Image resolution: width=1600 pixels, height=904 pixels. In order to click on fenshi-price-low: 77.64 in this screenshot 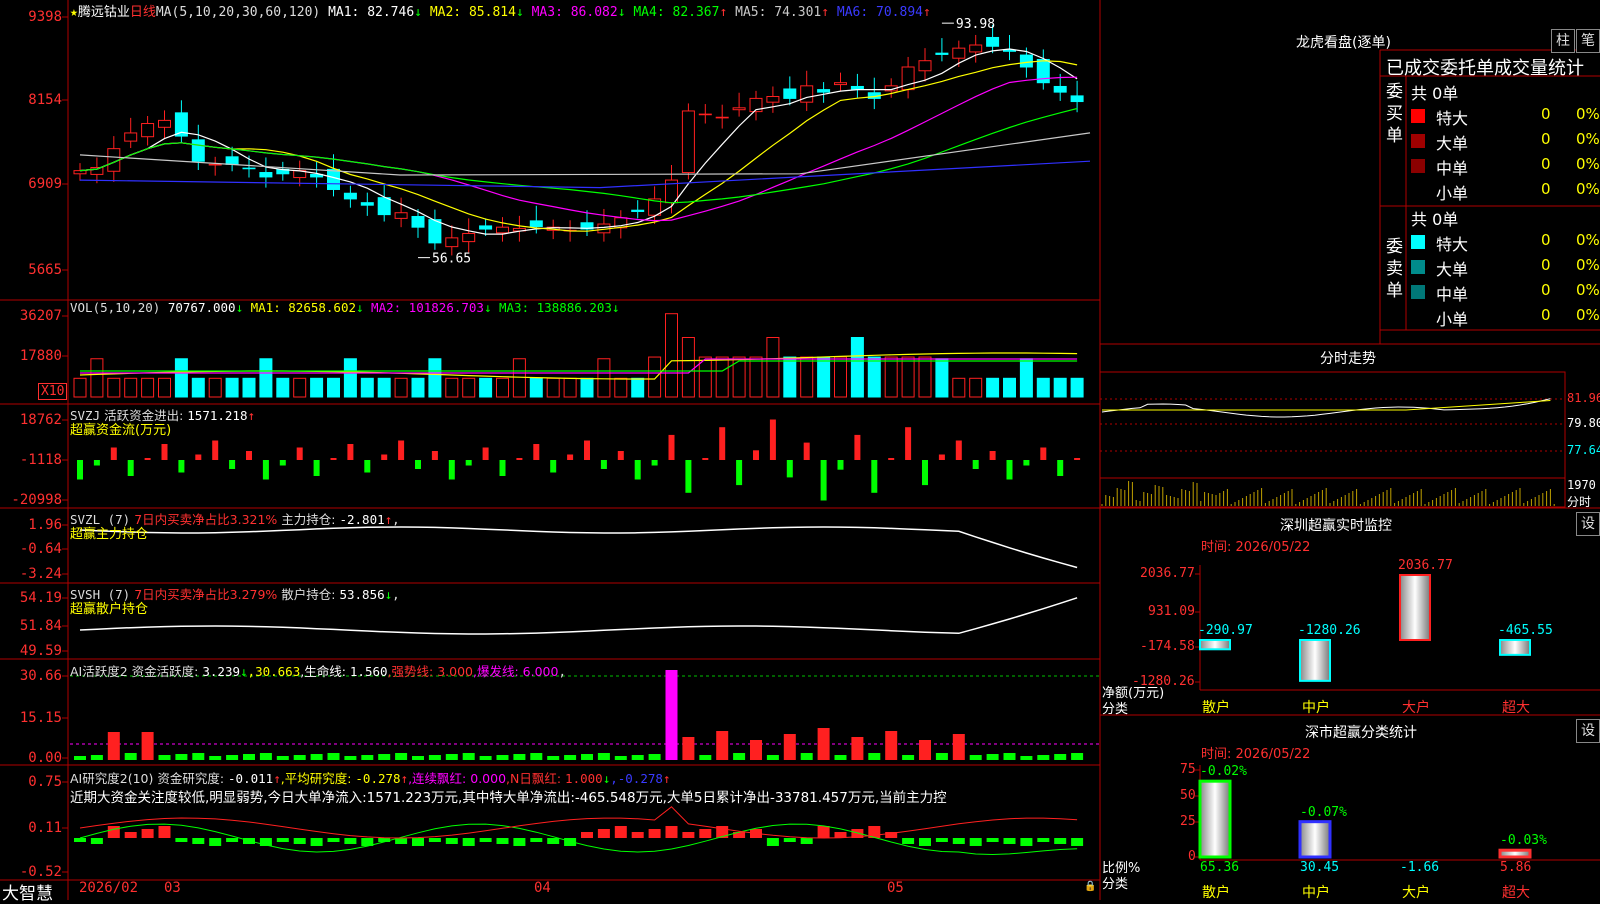, I will do `click(1583, 450)`.